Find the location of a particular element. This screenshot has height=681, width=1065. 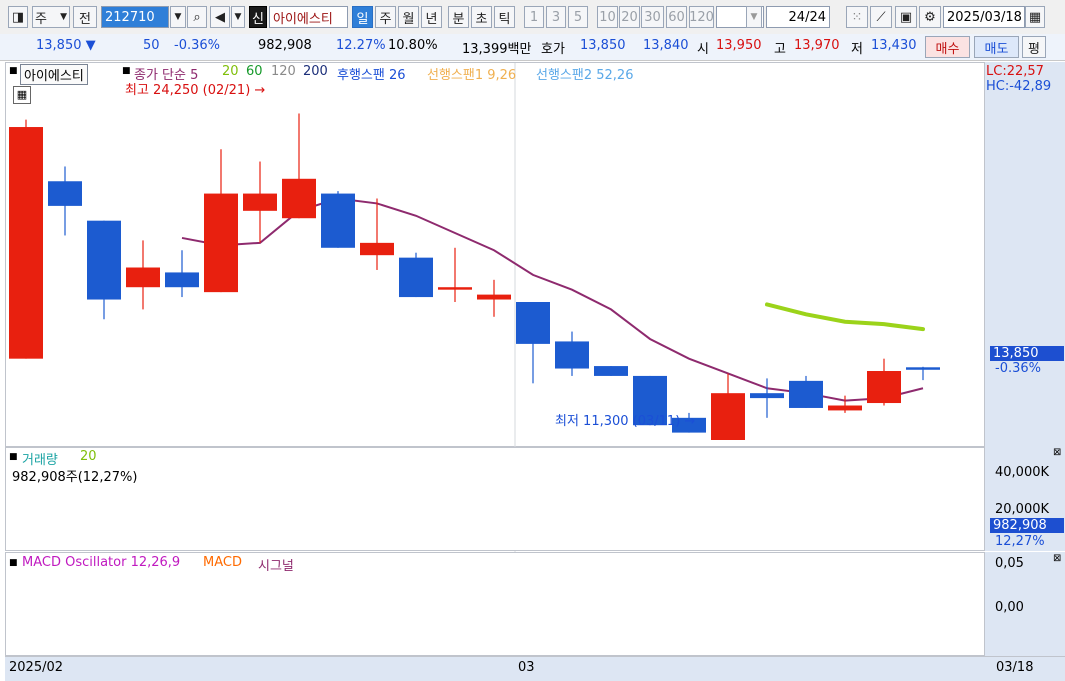

legend-ma120: 120 is located at coordinates (283, 71).